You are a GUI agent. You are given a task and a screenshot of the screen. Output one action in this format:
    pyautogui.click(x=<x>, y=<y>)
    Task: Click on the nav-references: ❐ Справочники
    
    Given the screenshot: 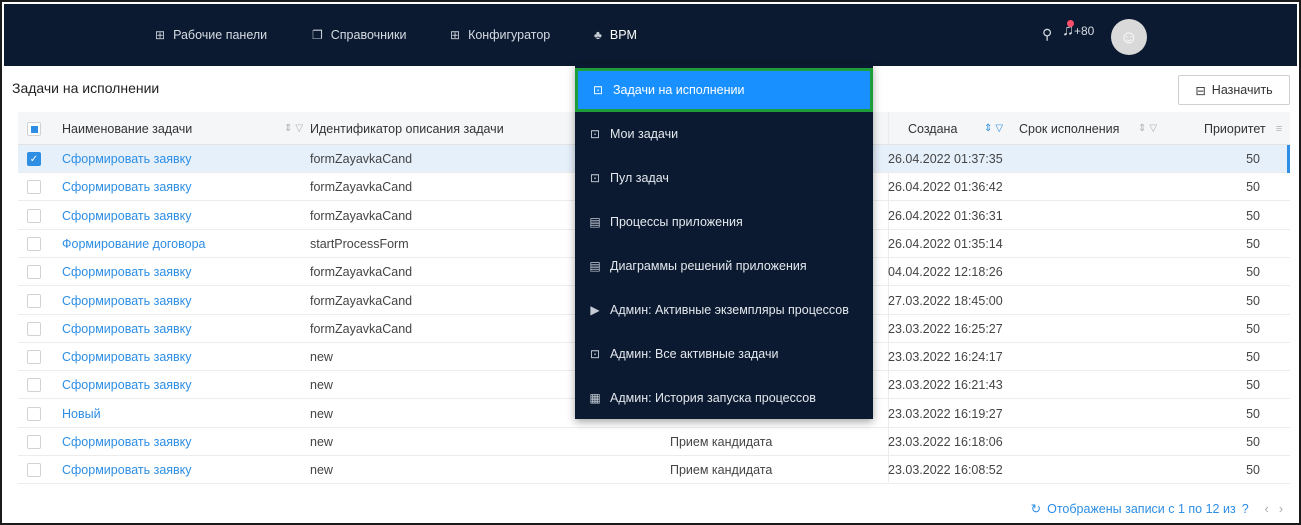 What is the action you would take?
    pyautogui.click(x=359, y=35)
    